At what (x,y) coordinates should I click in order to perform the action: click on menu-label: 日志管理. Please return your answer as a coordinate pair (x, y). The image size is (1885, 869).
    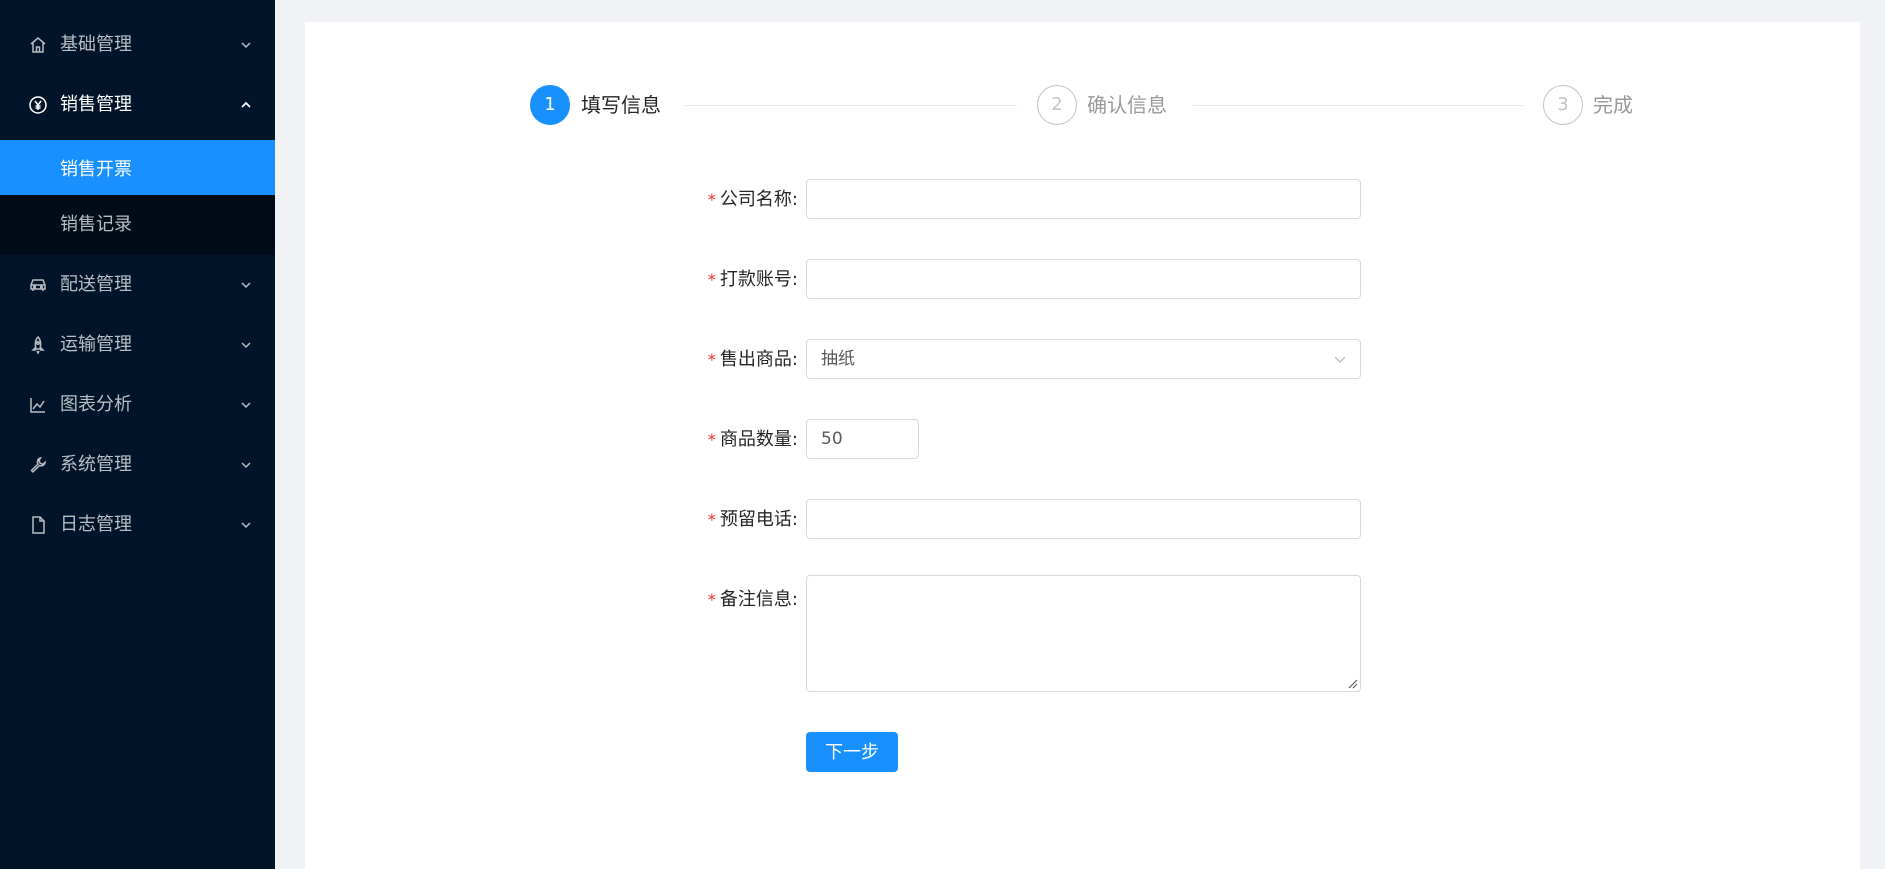
    Looking at the image, I should click on (96, 524).